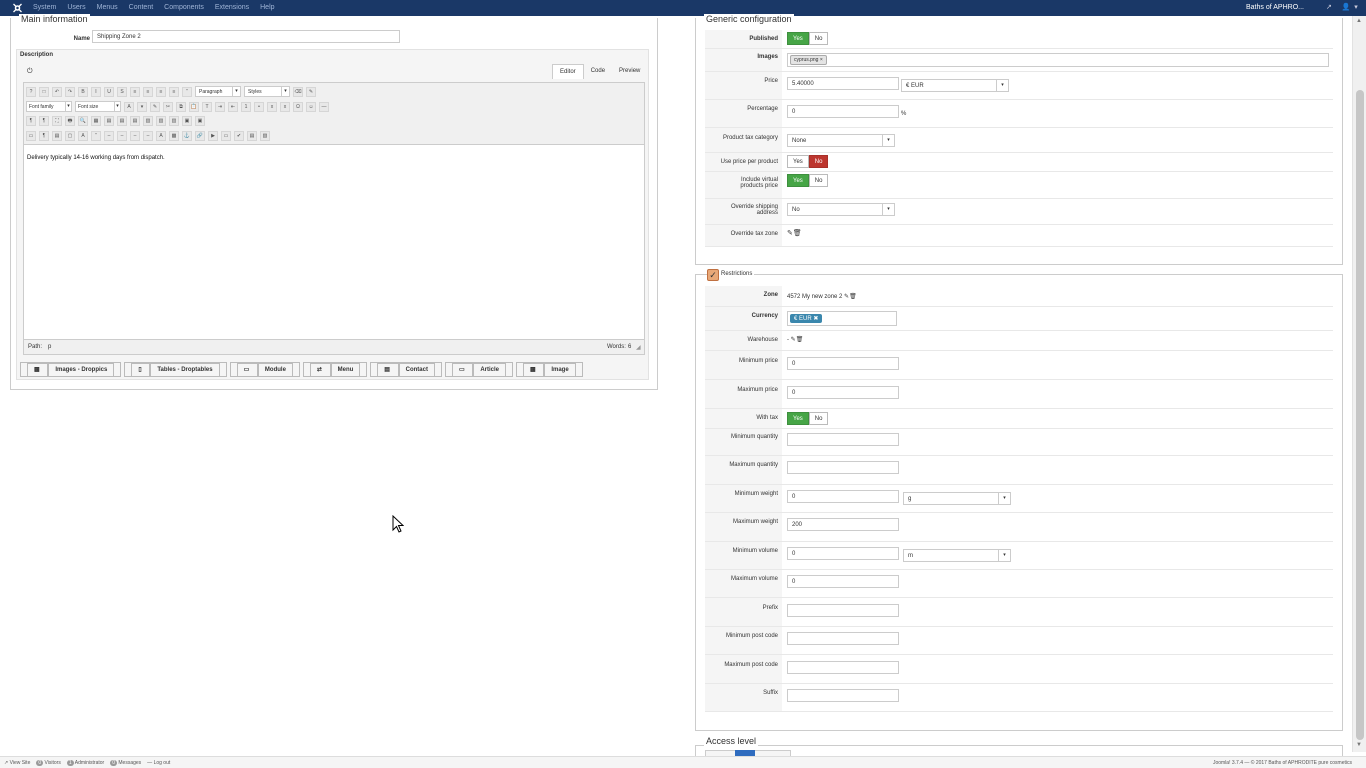 This screenshot has width=1366, height=768. Describe the element at coordinates (218, 91) in the screenshot. I see `format-select: Paragraph ▾` at that location.